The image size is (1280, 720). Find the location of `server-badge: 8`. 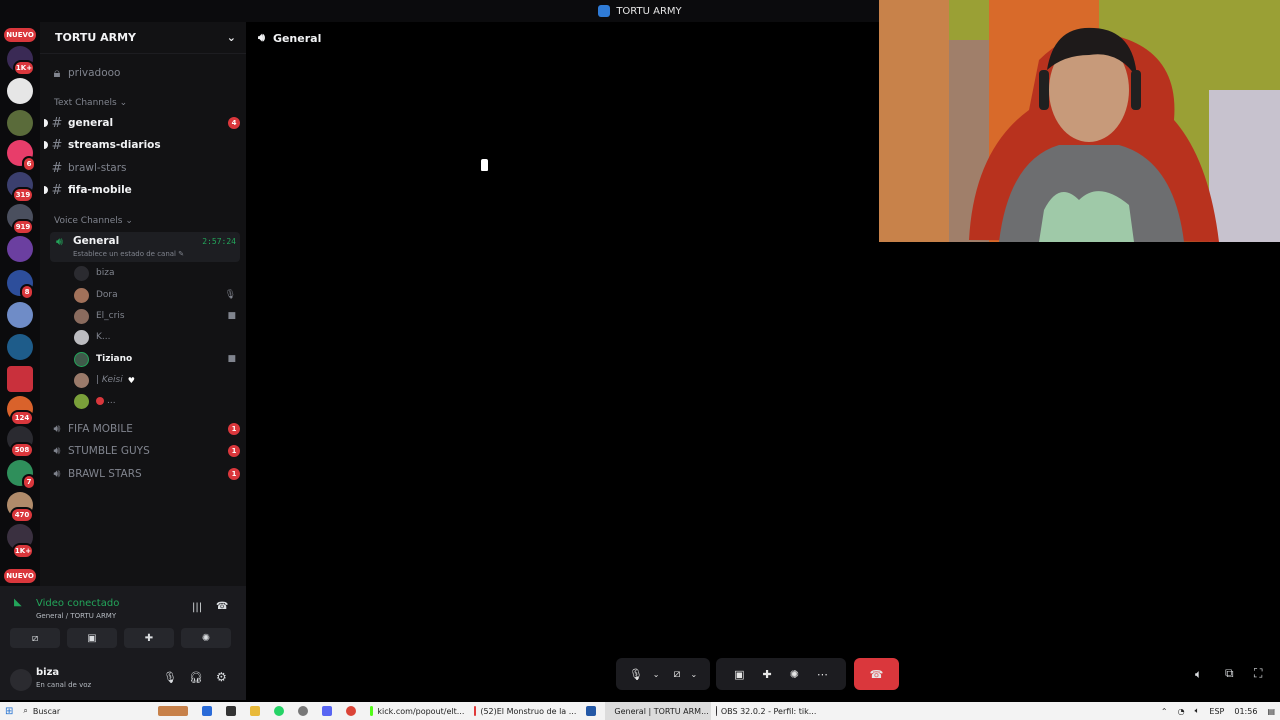

server-badge: 8 is located at coordinates (27, 292).